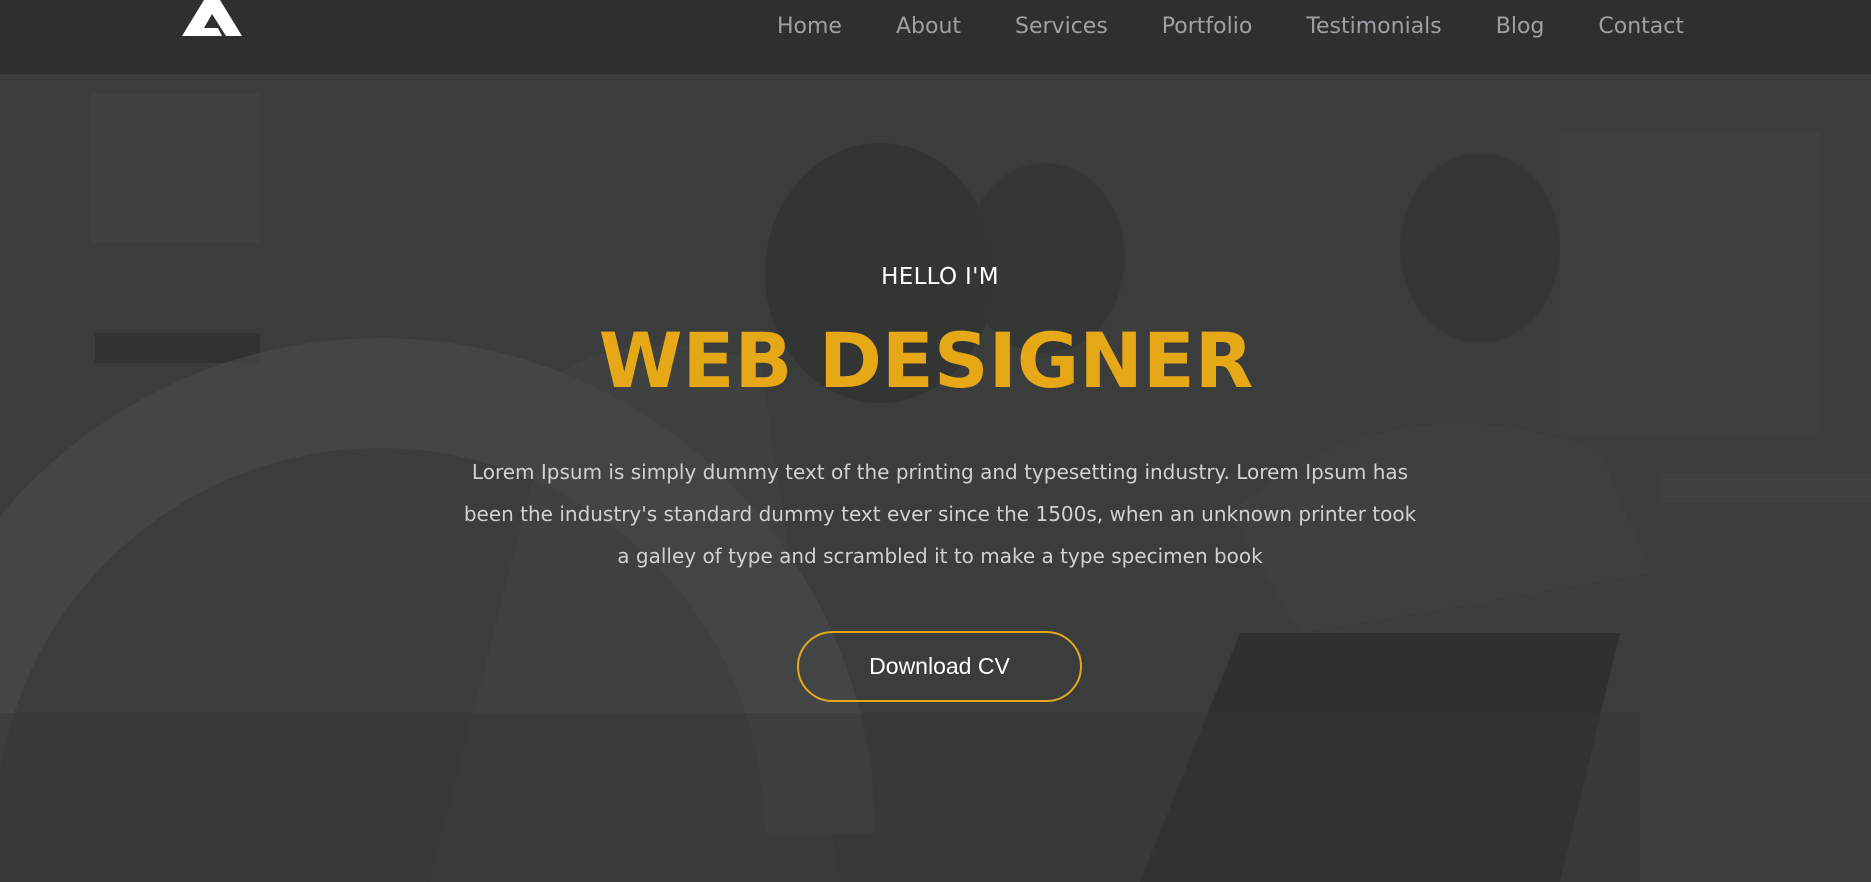 The image size is (1871, 882). Describe the element at coordinates (1520, 27) in the screenshot. I see `nav-item-blog: Blog` at that location.